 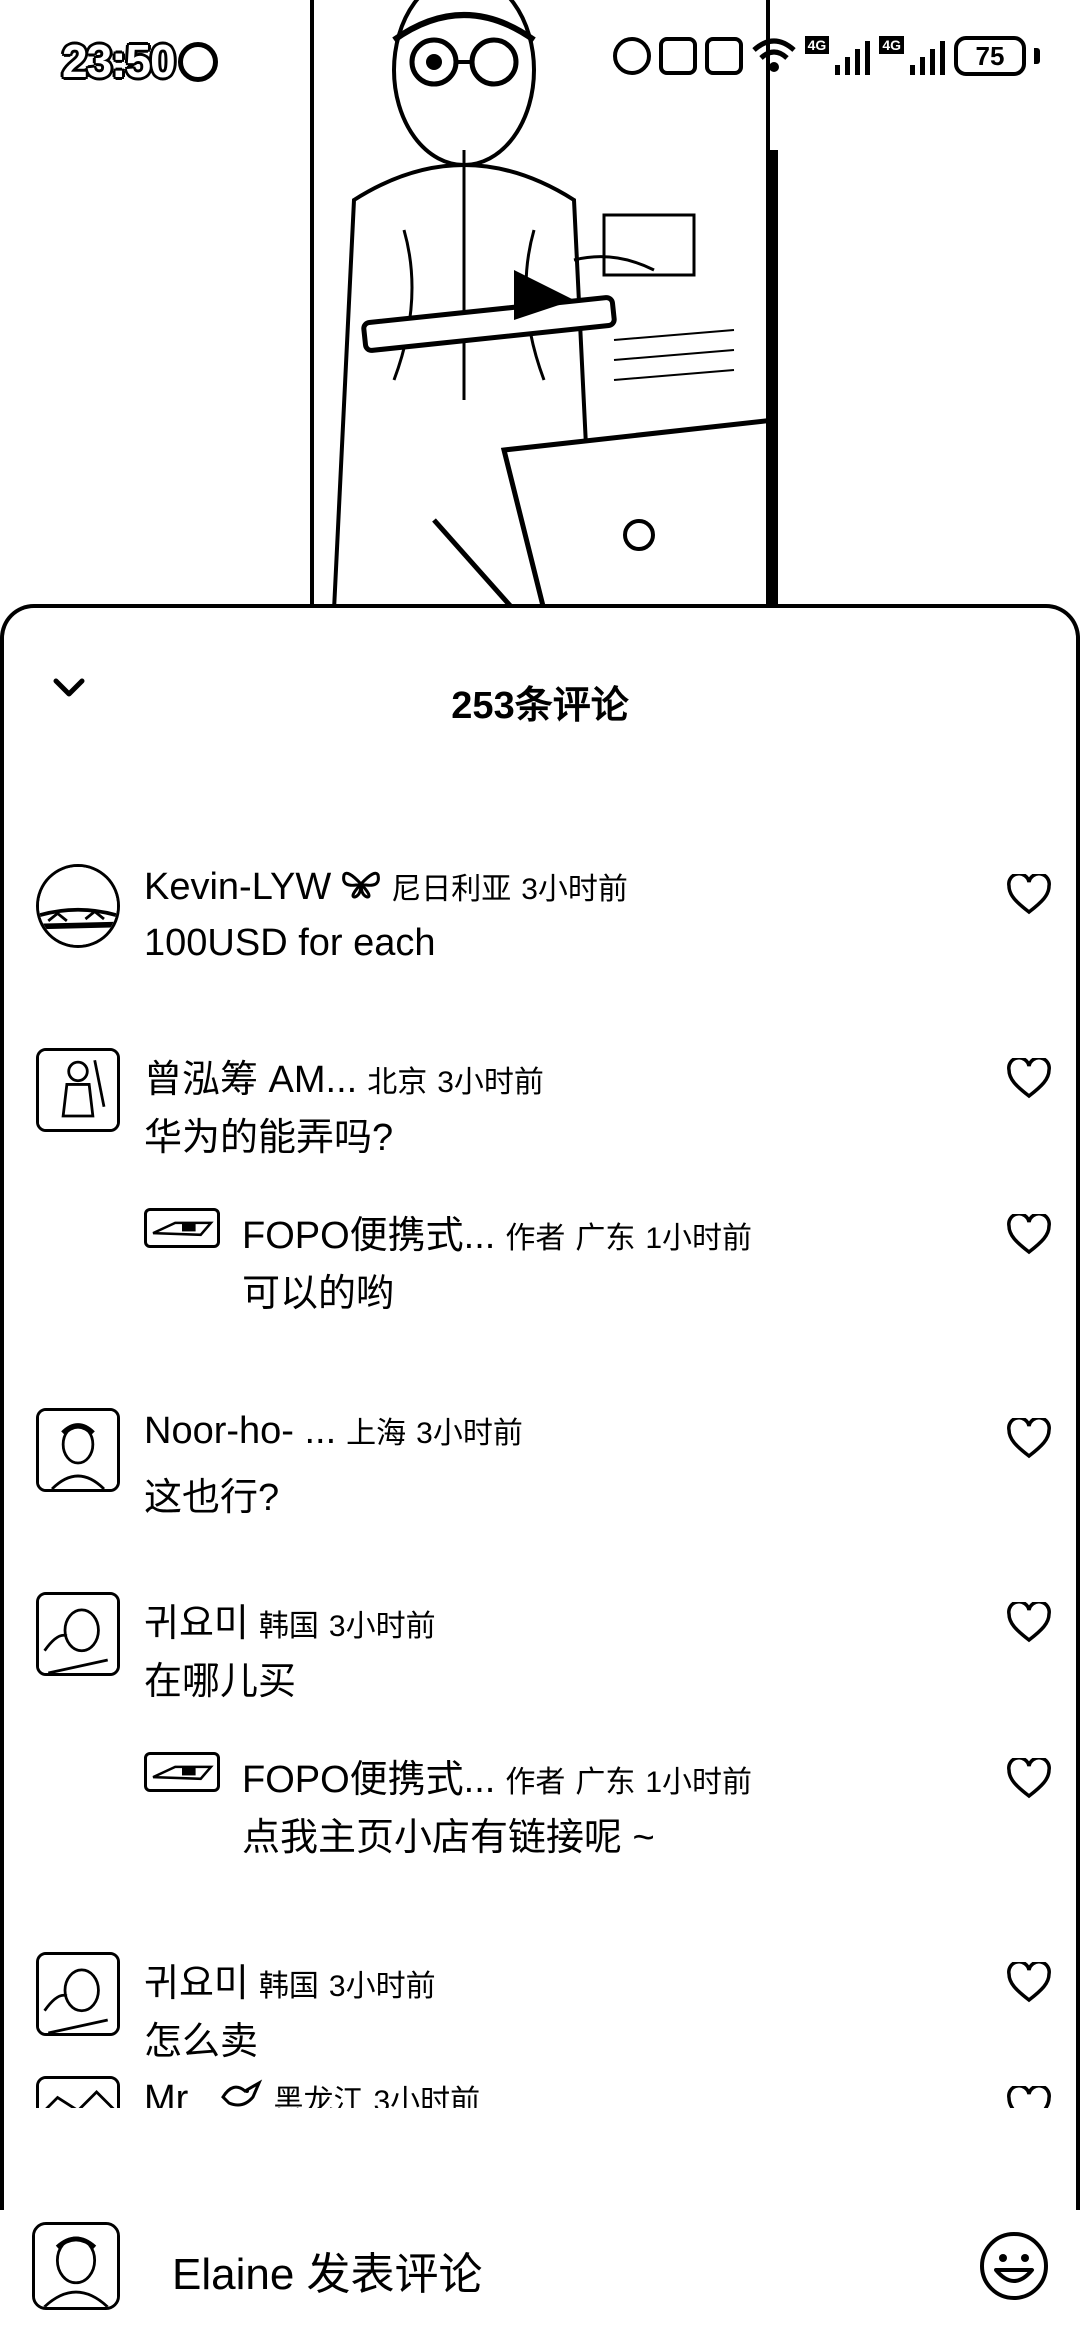 What do you see at coordinates (838, 56) in the screenshot?
I see `cellular-signal-icon: 4G` at bounding box center [838, 56].